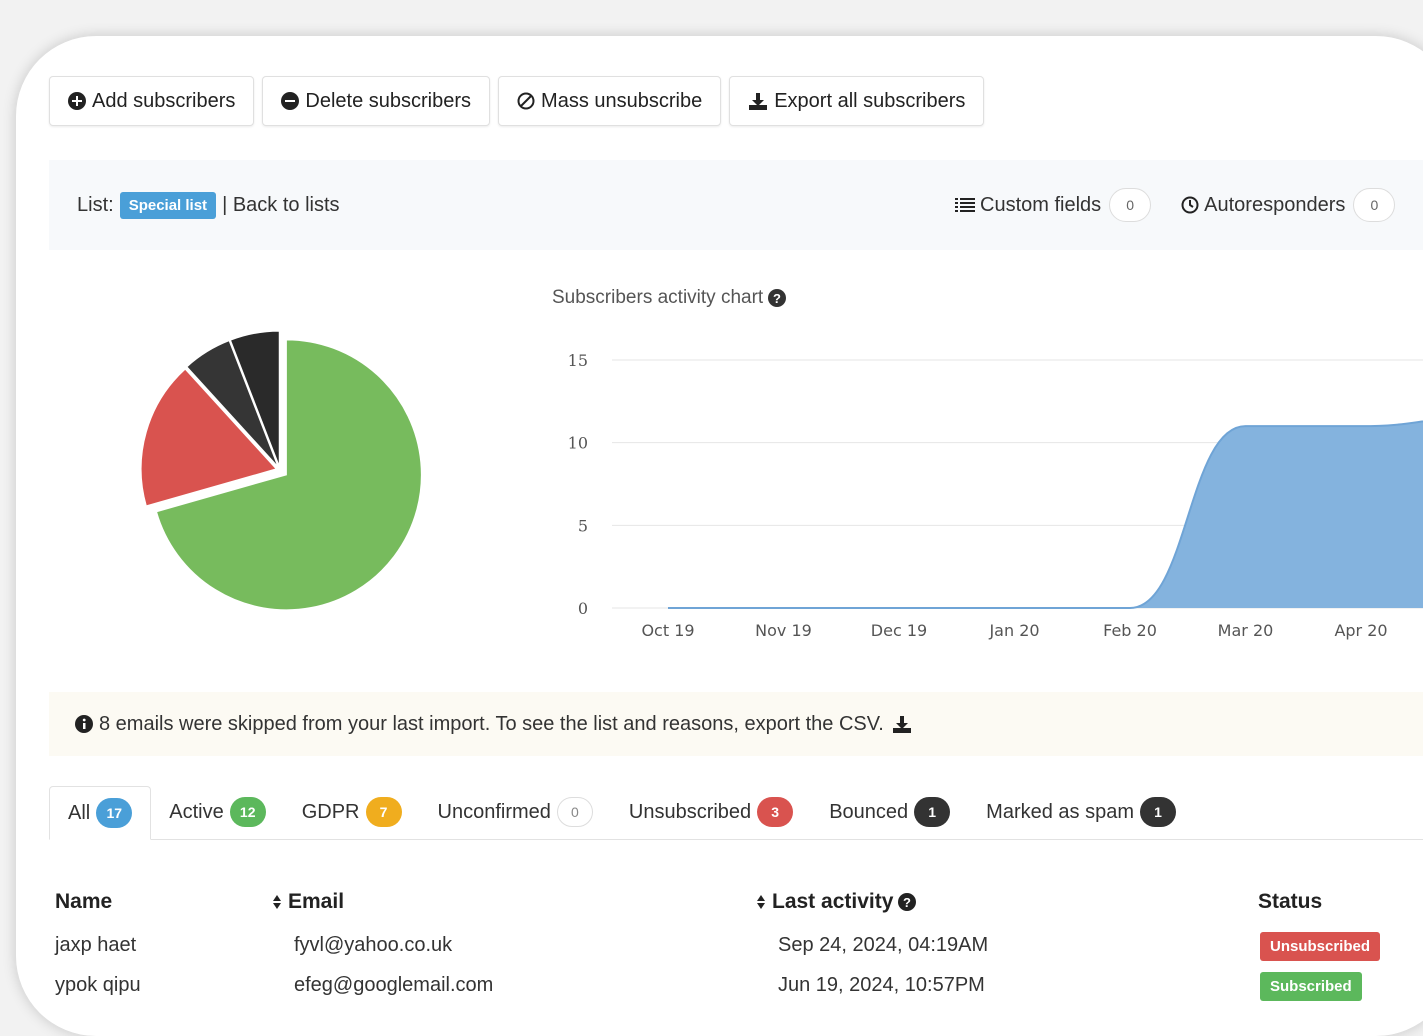  Describe the element at coordinates (578, 443) in the screenshot. I see `y-tick-label: 10` at that location.